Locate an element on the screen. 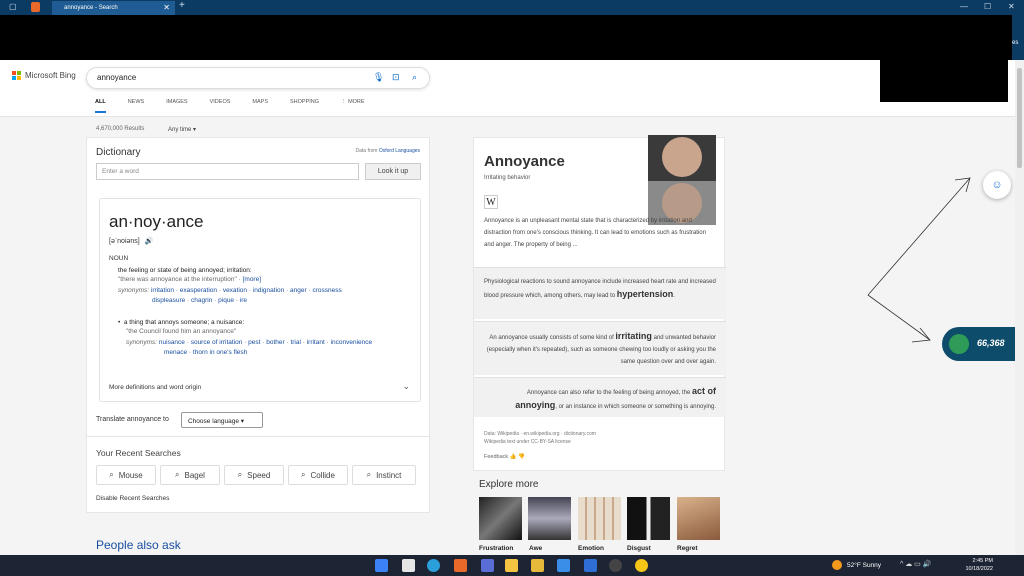  synonym-link: indignation is located at coordinates (268, 290).